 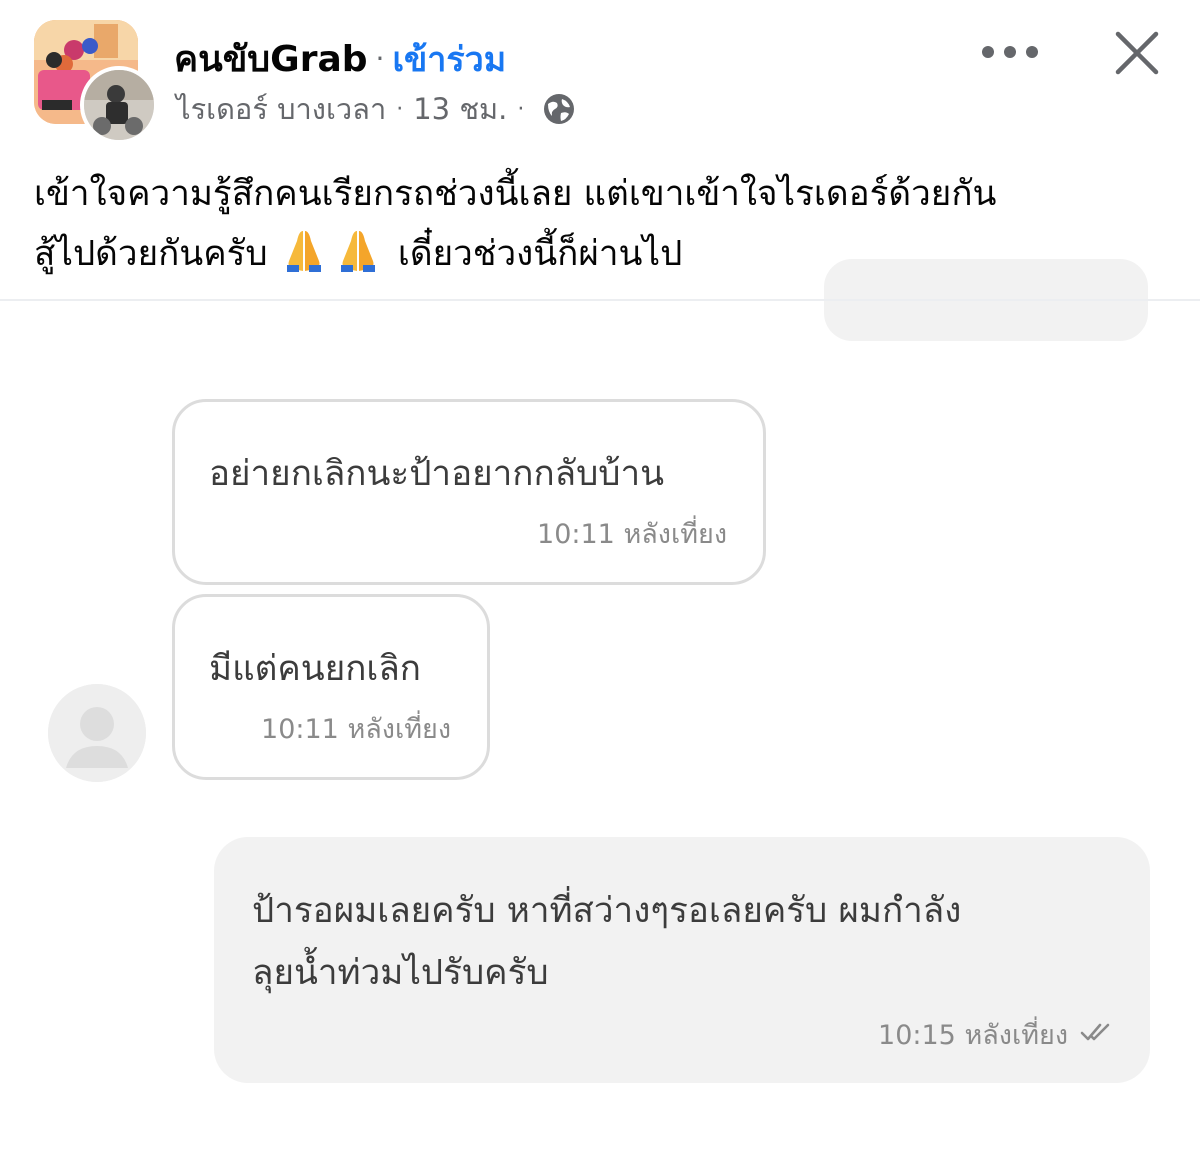 What do you see at coordinates (315, 669) in the screenshot?
I see `message-text: มีแต่คนยกเลิก` at bounding box center [315, 669].